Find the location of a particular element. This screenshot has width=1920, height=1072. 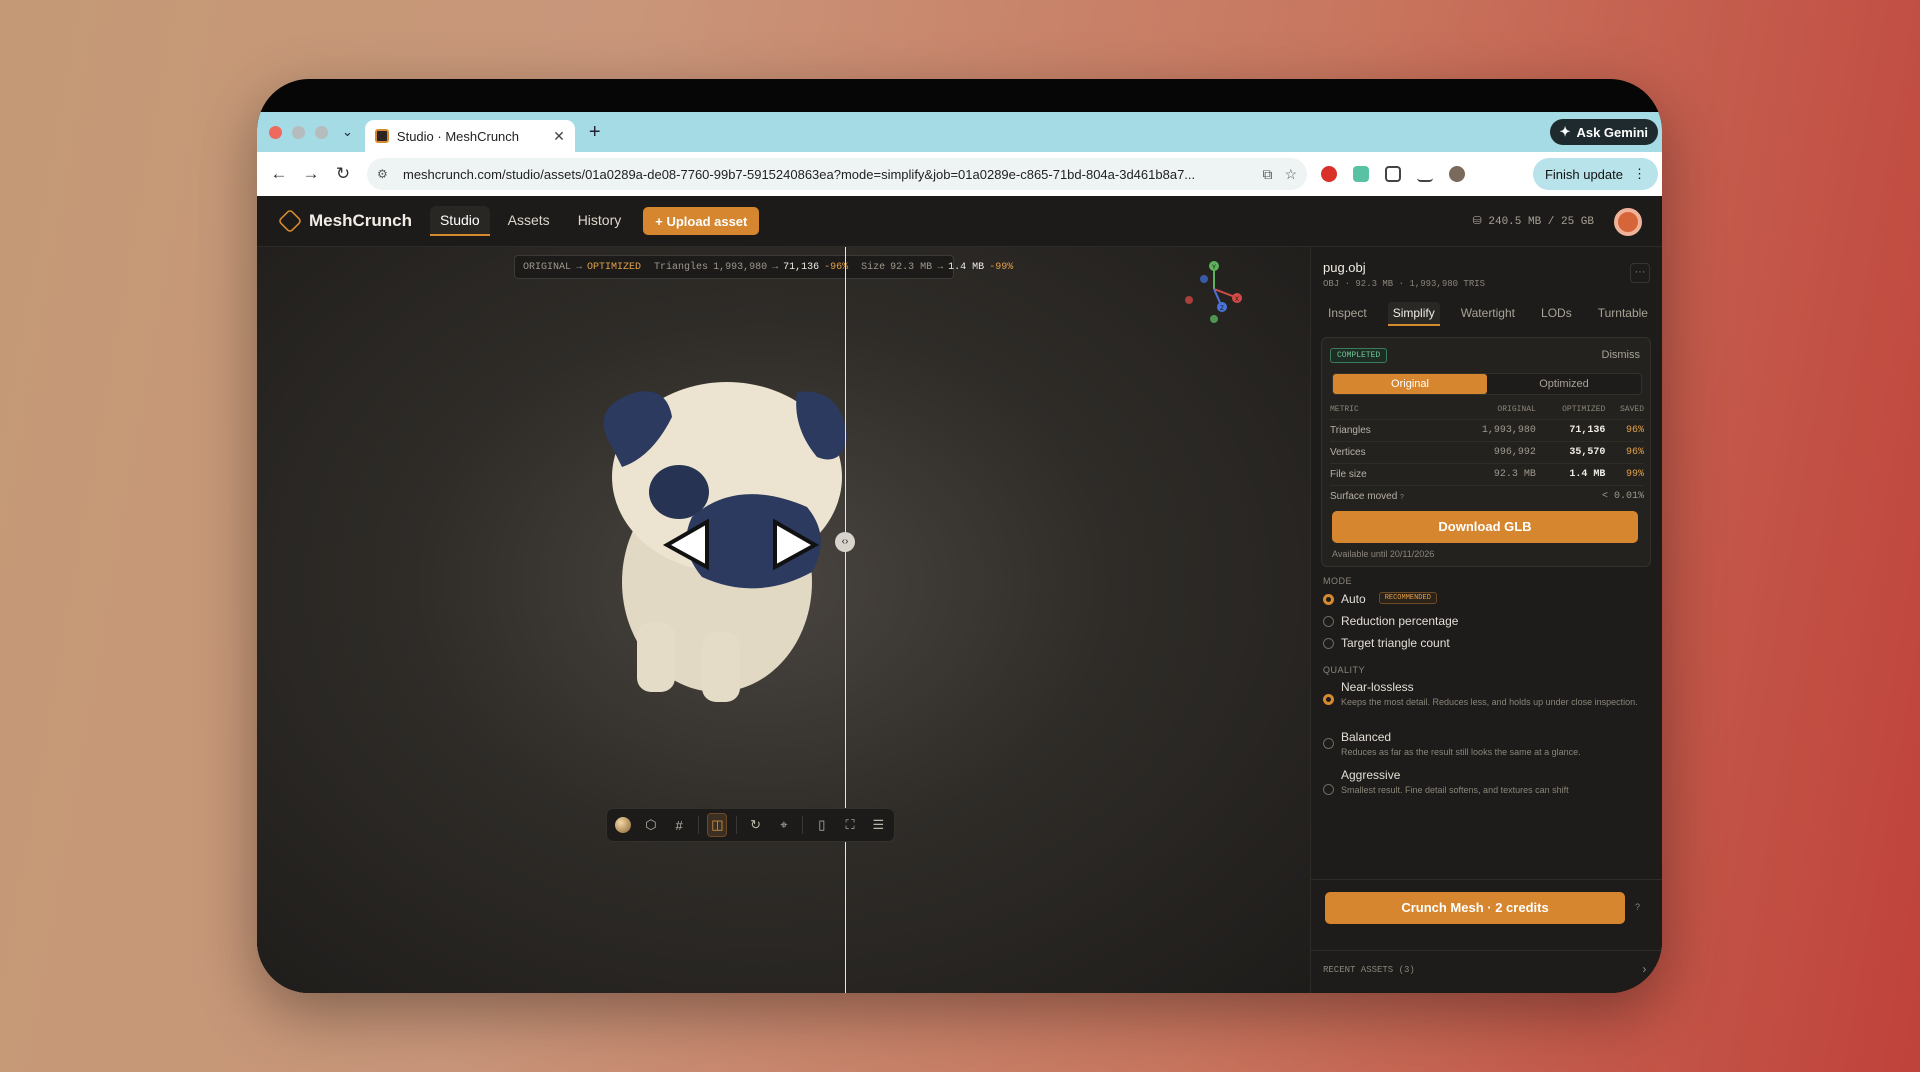

optimized-cell: 71,136 is located at coordinates (1570, 430).